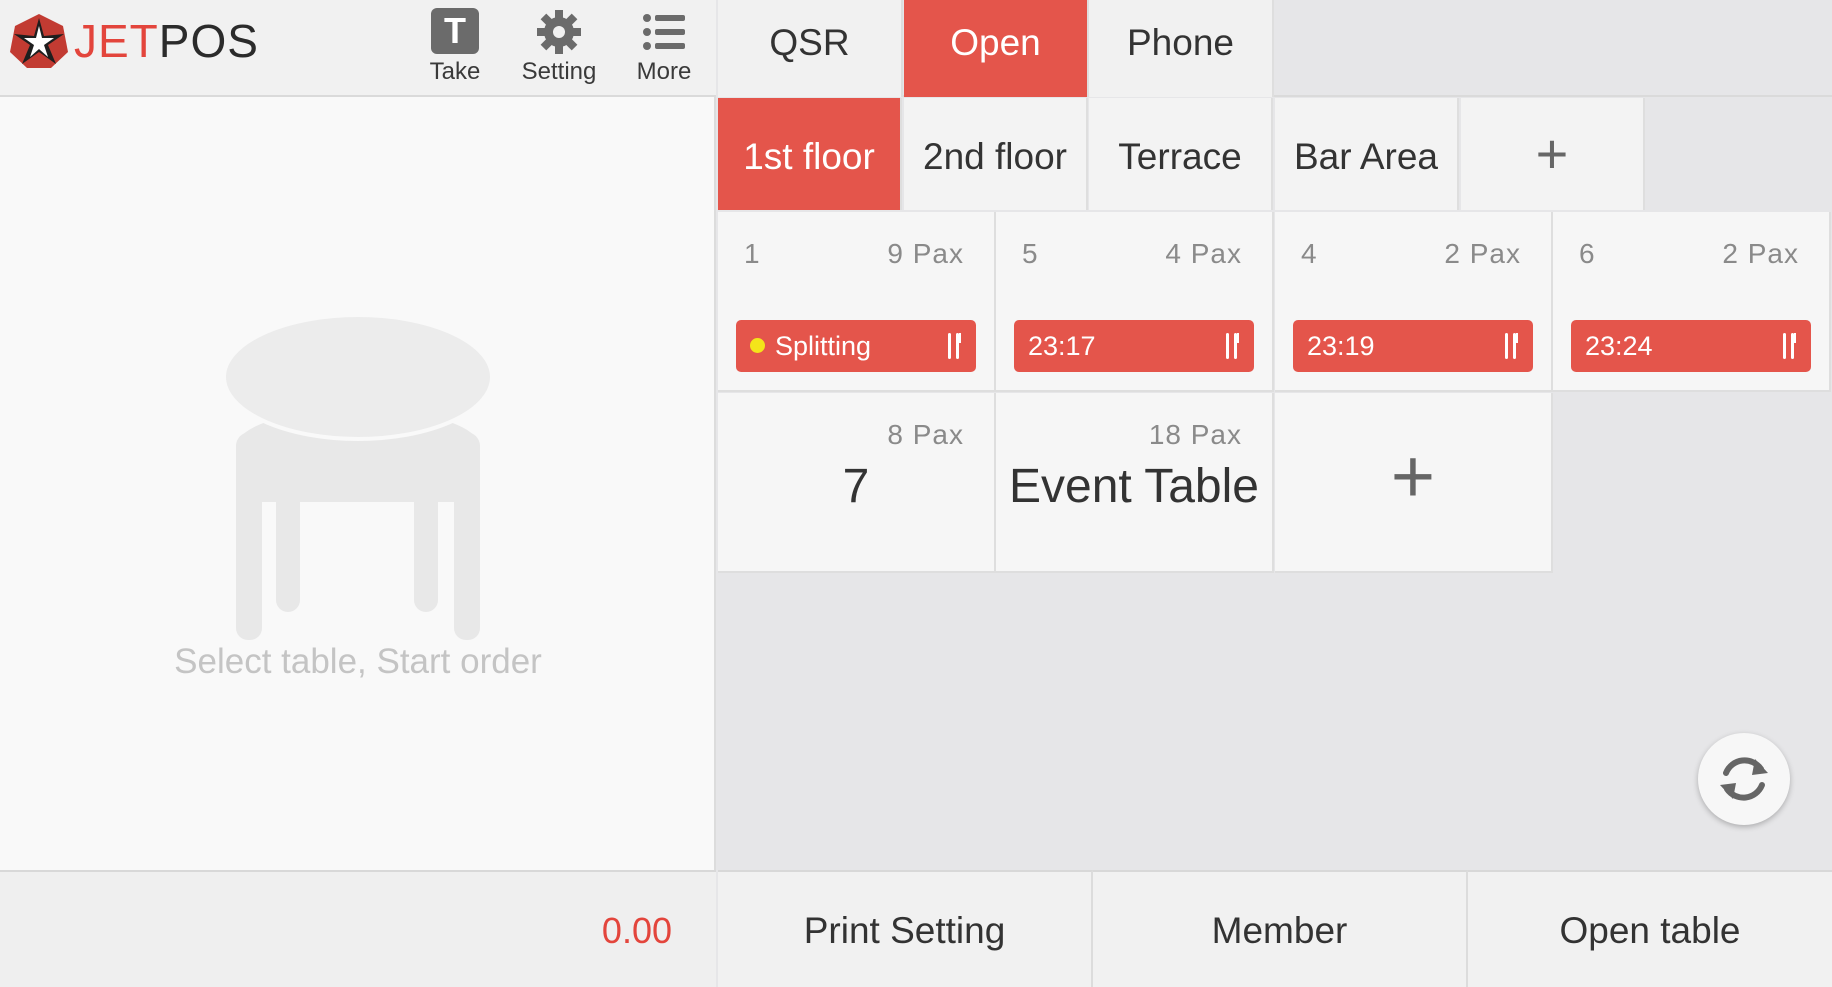 The width and height of the screenshot is (1832, 987). Describe the element at coordinates (1134, 486) in the screenshot. I see `table-name: Event Table` at that location.